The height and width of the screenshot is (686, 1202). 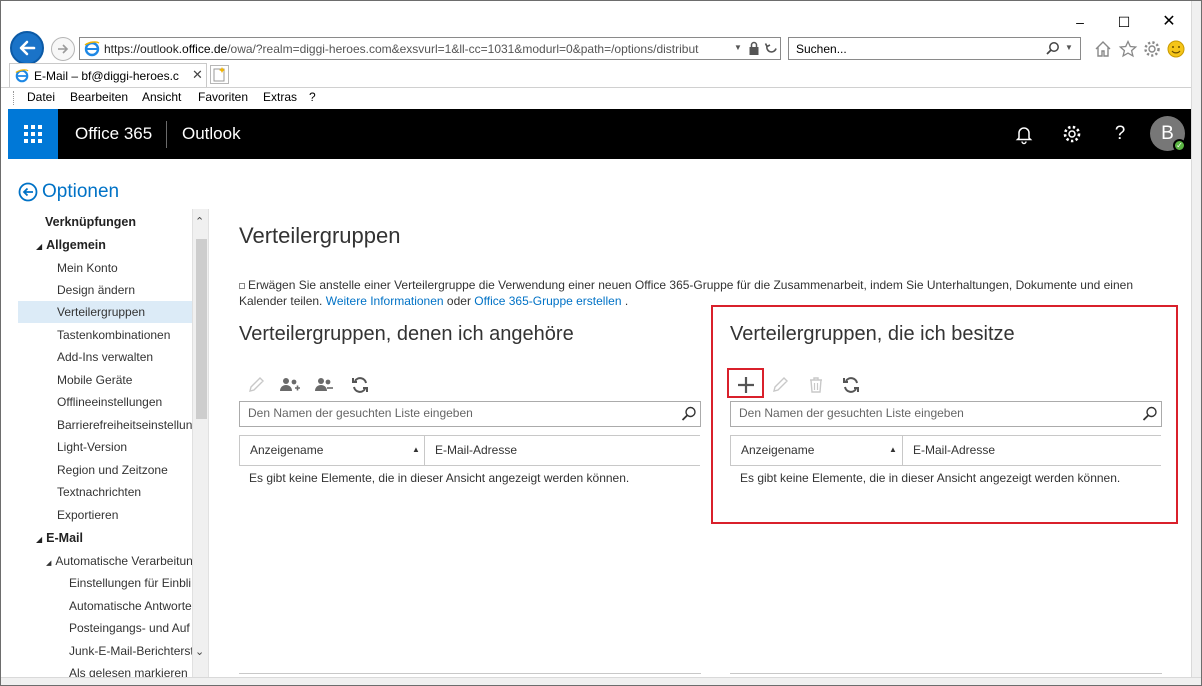 I want to click on smiley-icon, so click(x=1176, y=49).